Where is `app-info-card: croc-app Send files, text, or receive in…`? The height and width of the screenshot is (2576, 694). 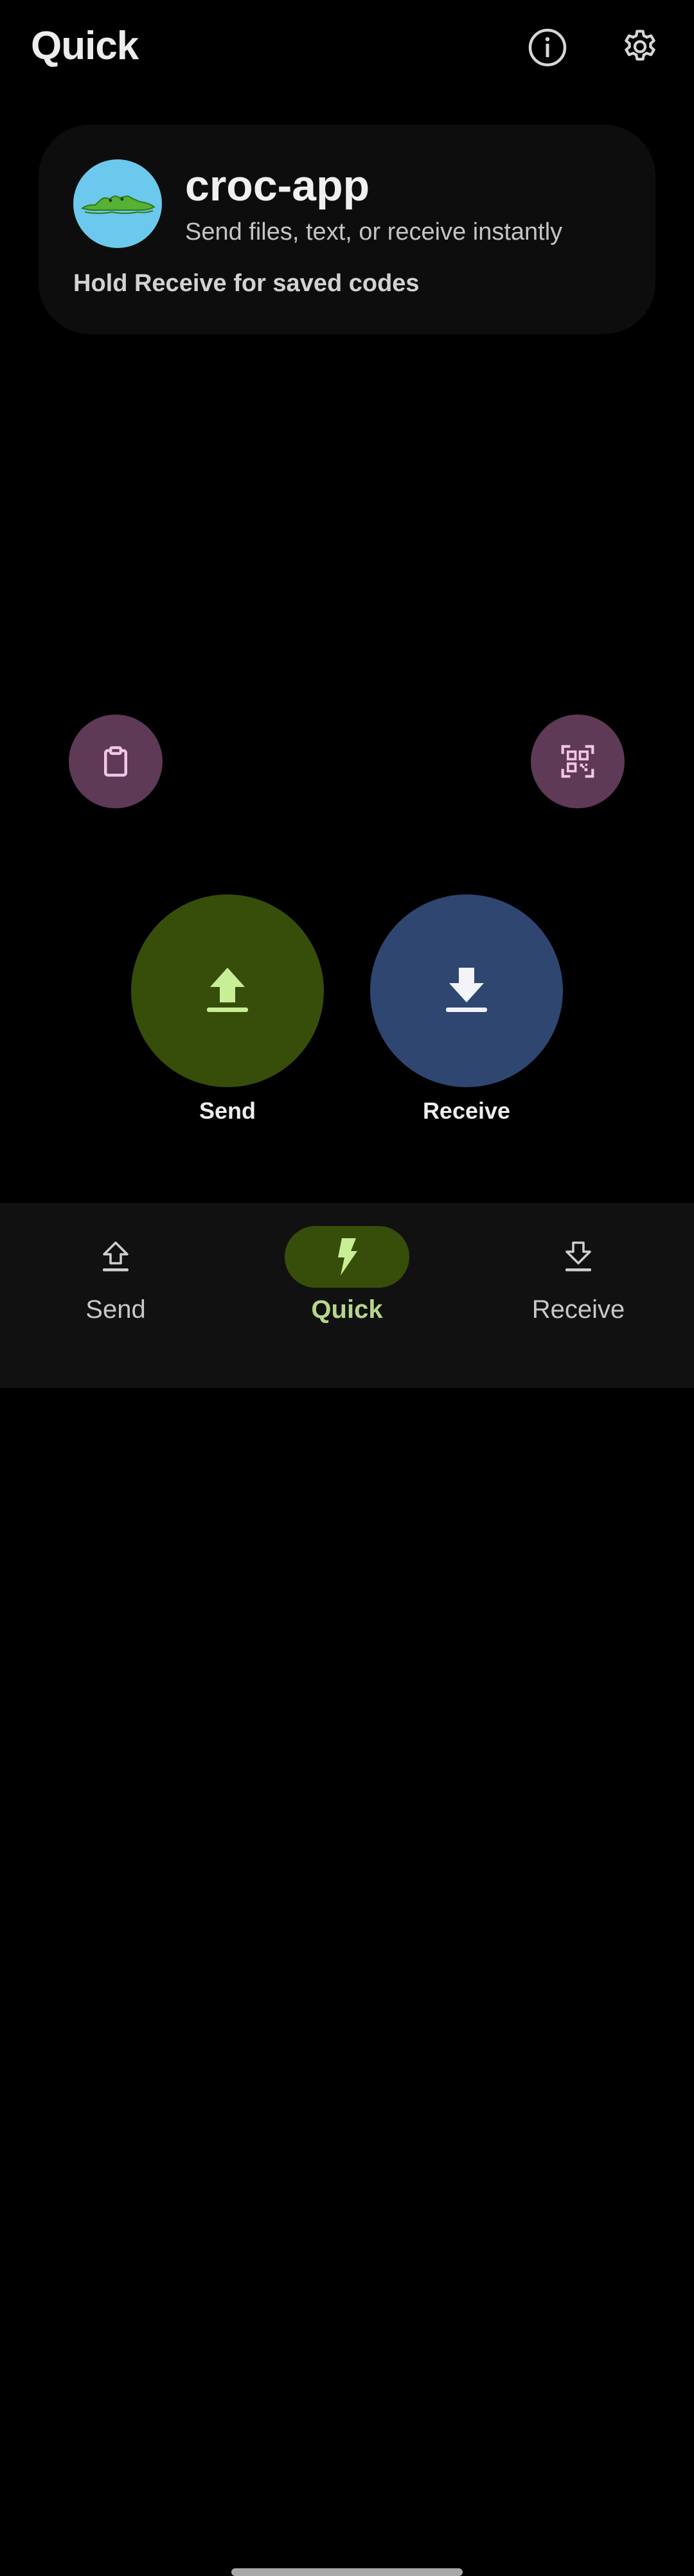
app-info-card: croc-app Send files, text, or receive in… is located at coordinates (347, 230).